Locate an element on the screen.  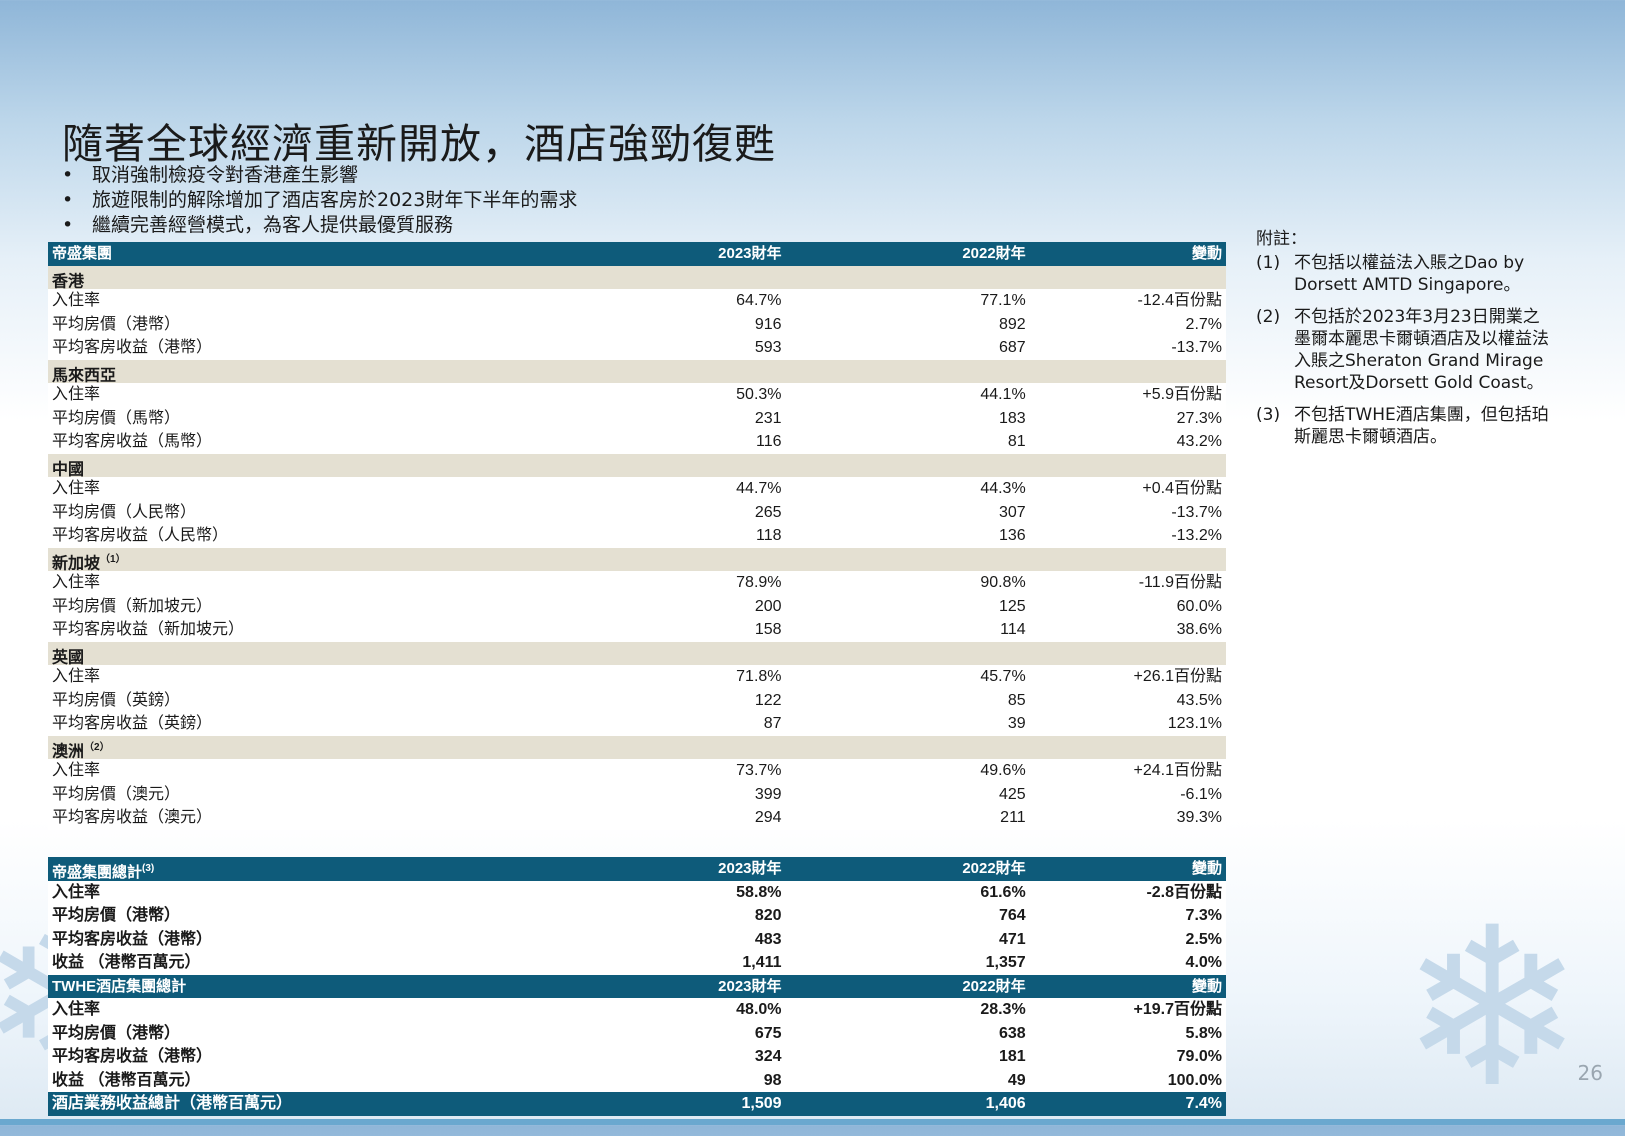
table-row: 收益 （港幣百萬元） 98 49 100.0% is located at coordinates (637, 1080).